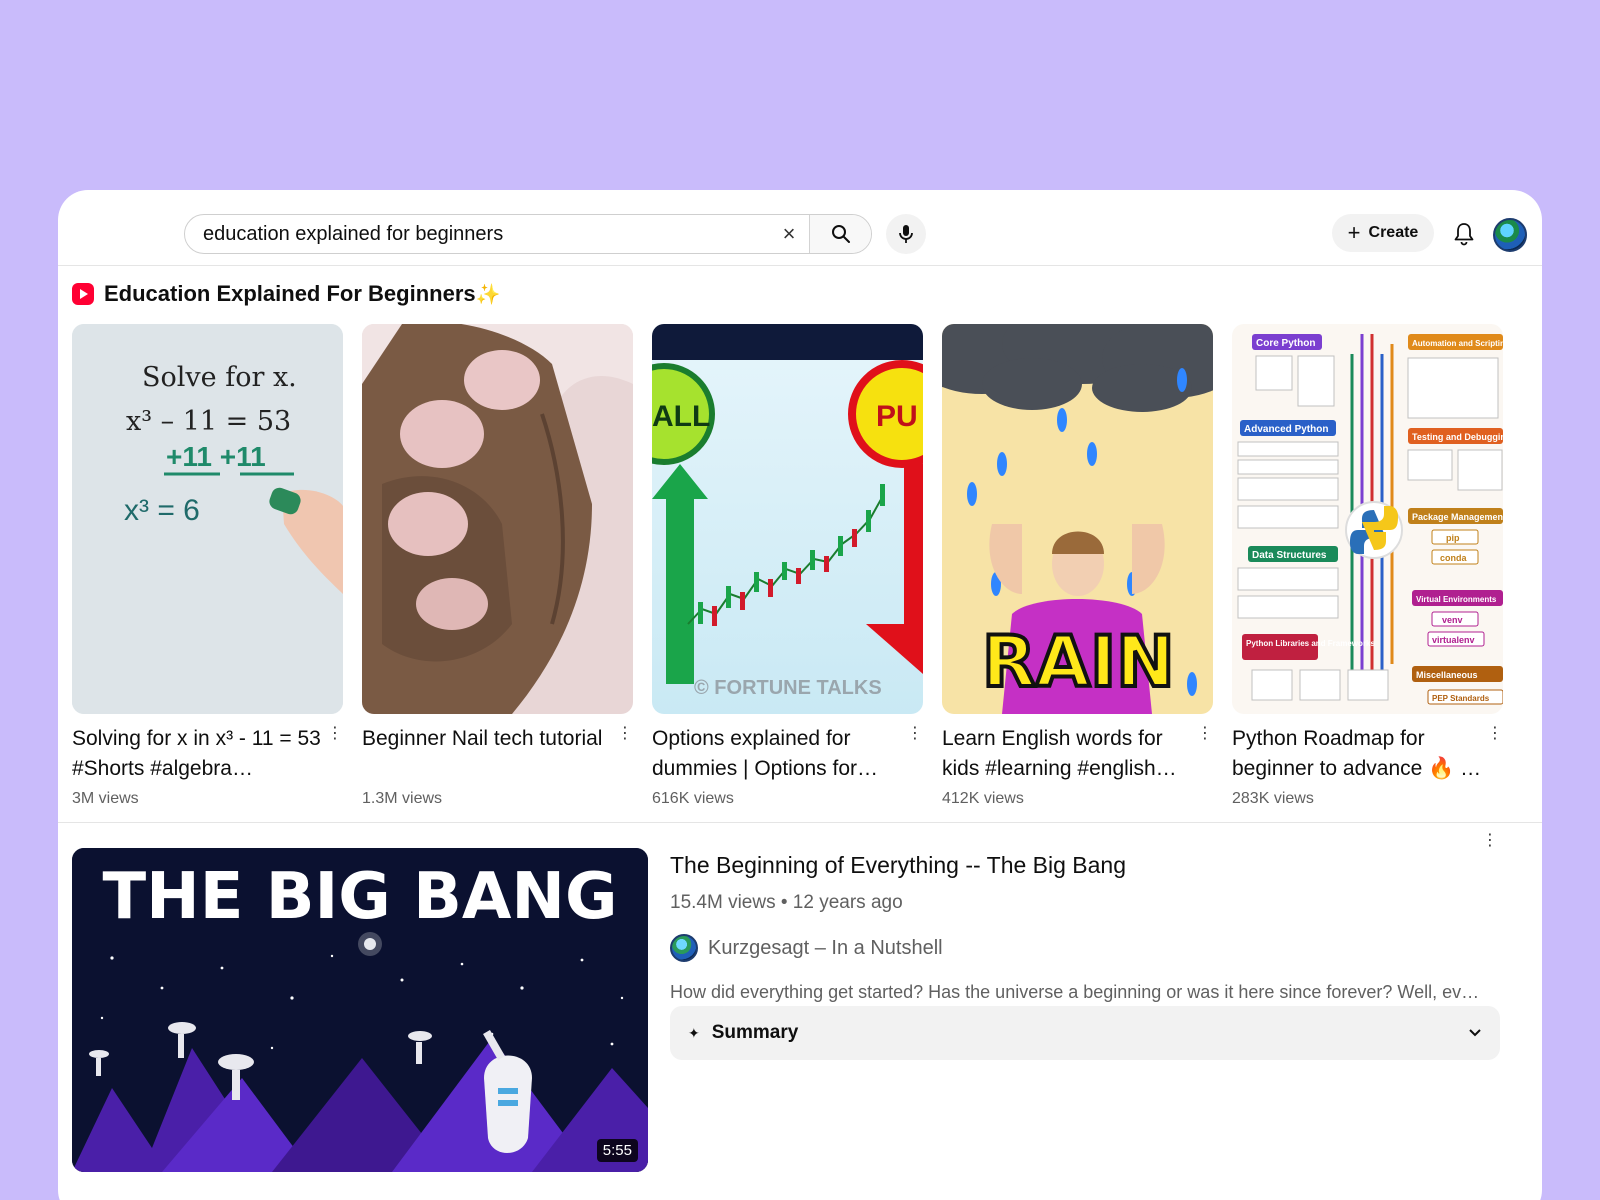 The image size is (1600, 1200). I want to click on thumbnail-title: THE BIG BANG, so click(359, 897).